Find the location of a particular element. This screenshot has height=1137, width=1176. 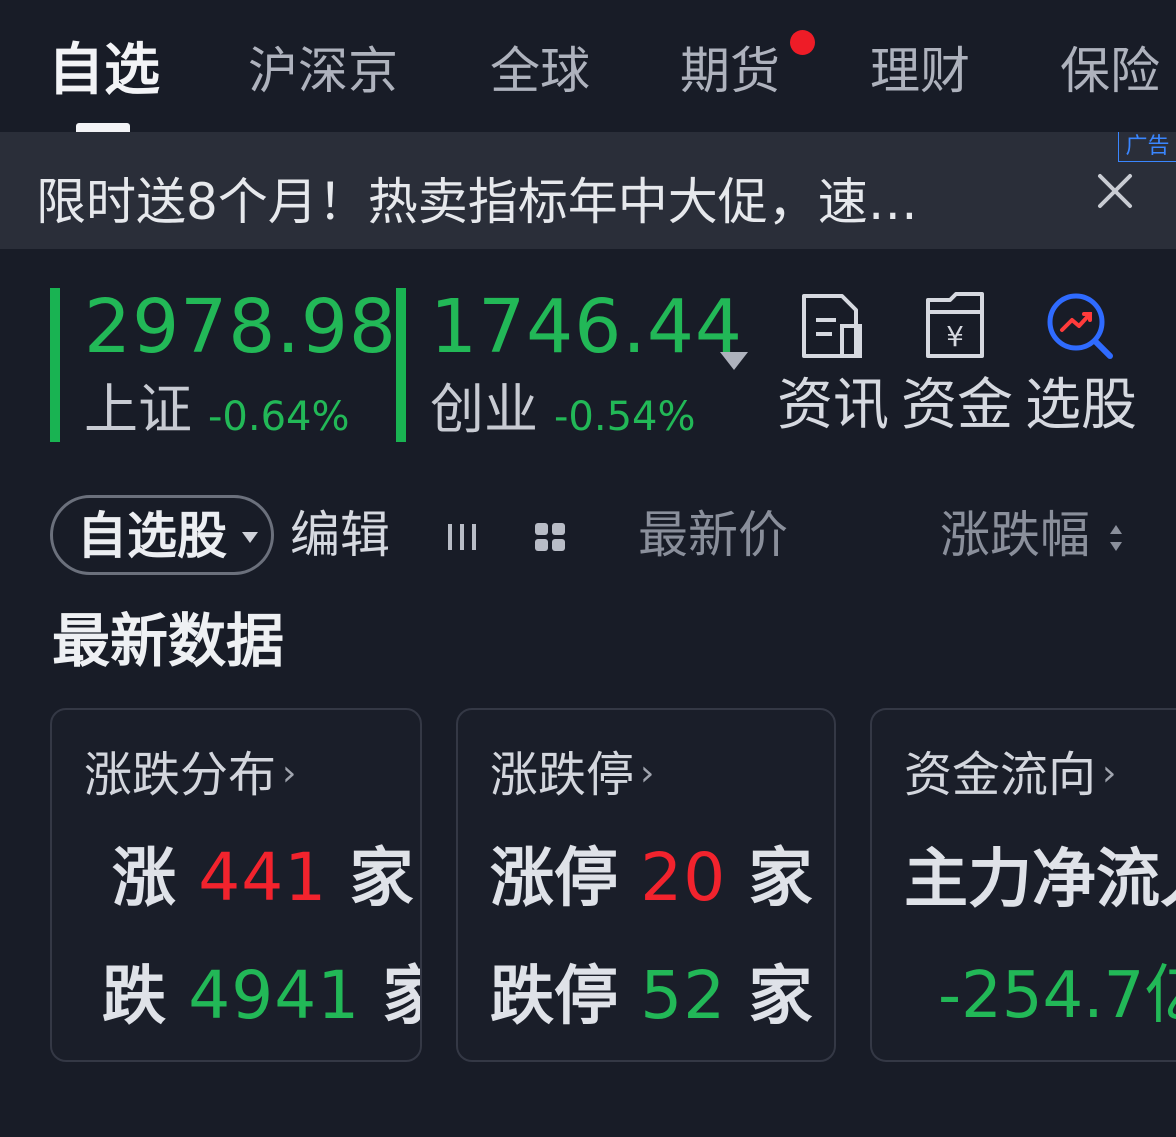

main-net-inflow-value: -254.7亿 is located at coordinates (1057, 996).